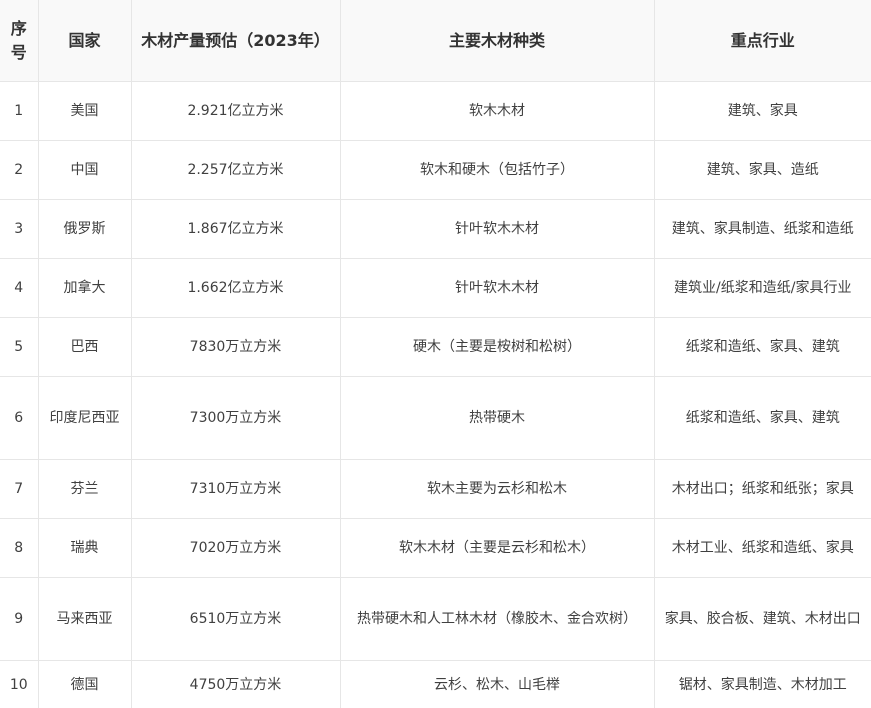 This screenshot has width=871, height=708. Describe the element at coordinates (762, 489) in the screenshot. I see `cell-industries: 木材出口；纸浆和纸张；家具` at that location.